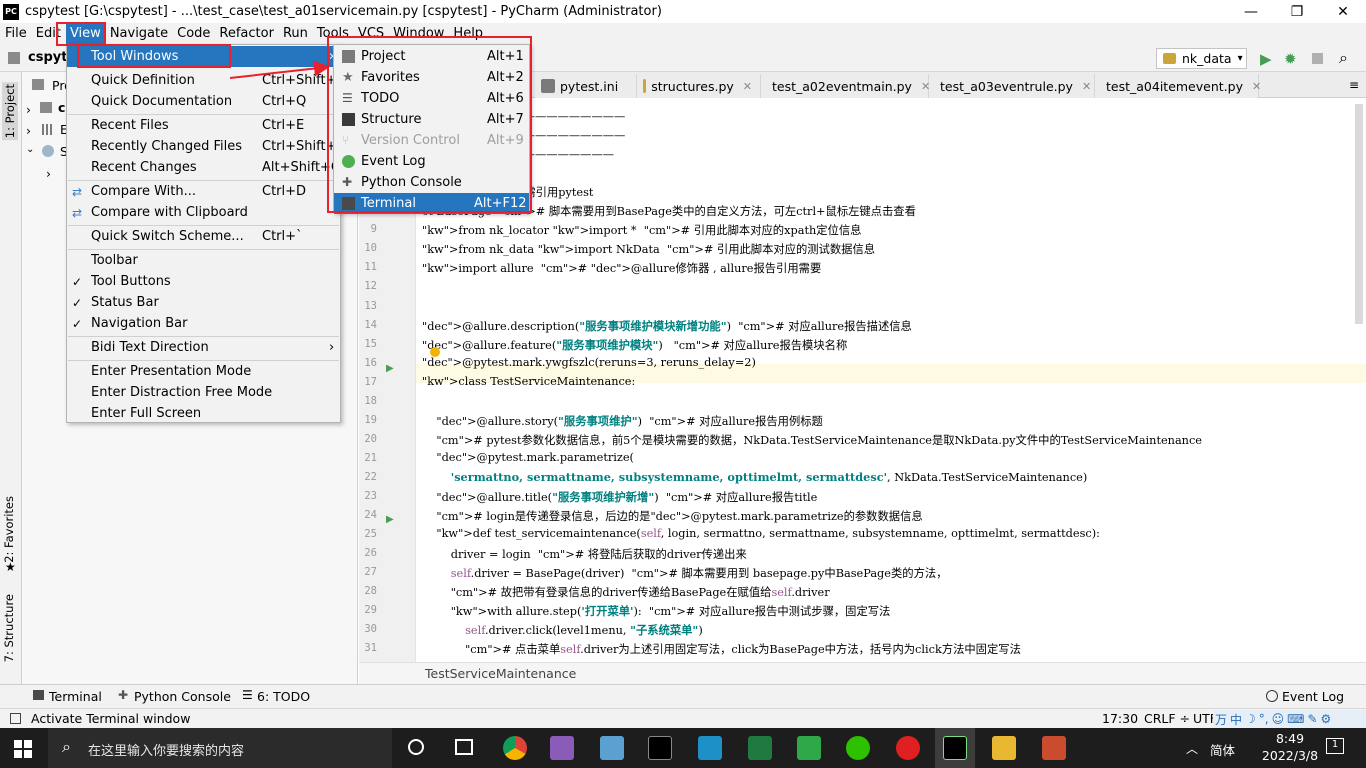 This screenshot has height=768, width=1366. Describe the element at coordinates (203, 413) in the screenshot. I see `view-menu-item-enter-full-screen: Enter Full Screen` at that location.